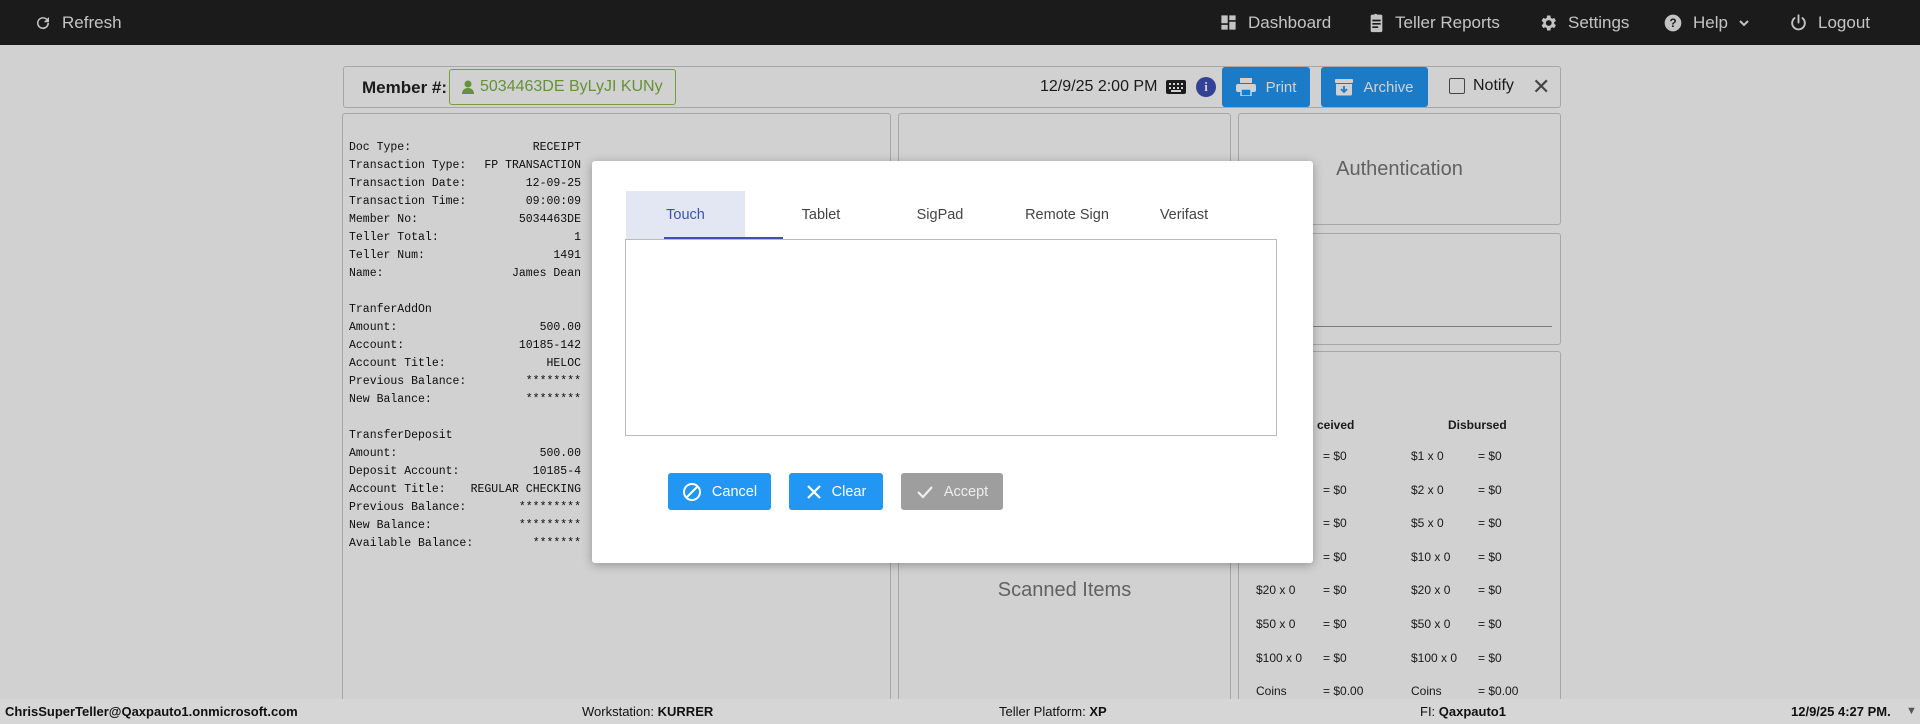  I want to click on cancel-icon, so click(691, 491).